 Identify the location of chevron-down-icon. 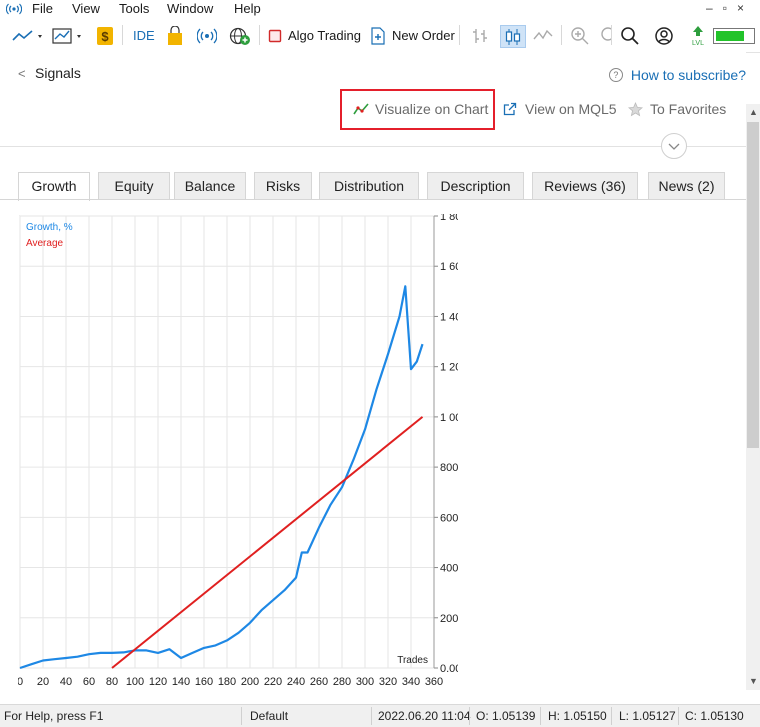
(674, 146).